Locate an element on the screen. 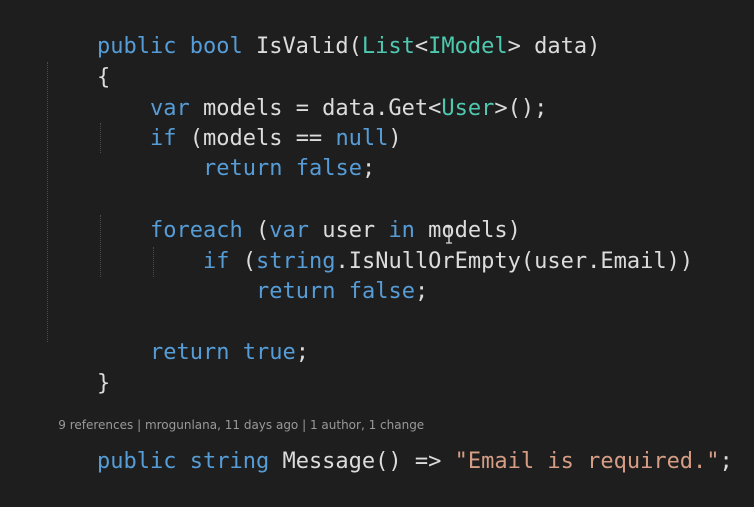 Image resolution: width=754 pixels, height=507 pixels. statement-end: >(); is located at coordinates (521, 108).